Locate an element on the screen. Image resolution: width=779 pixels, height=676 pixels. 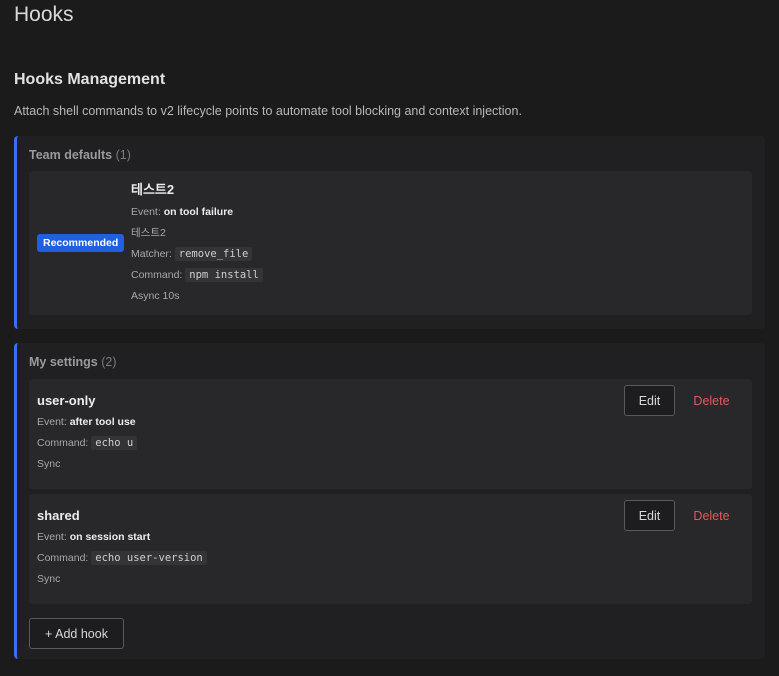
hook-description: 테스트2 is located at coordinates (148, 233).